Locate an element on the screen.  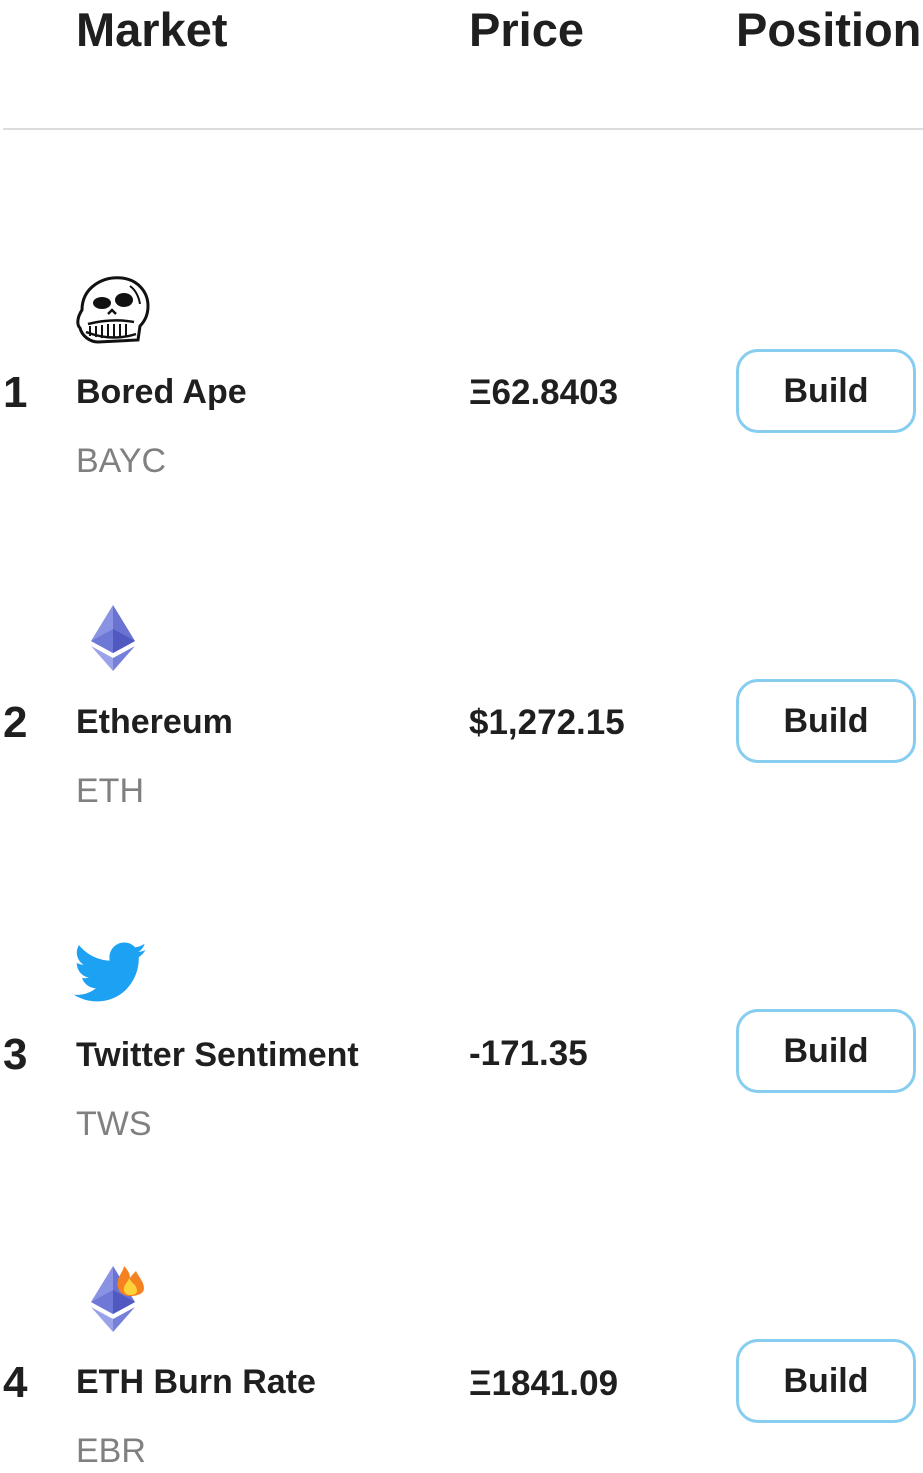
twitter-bird-icon is located at coordinates (110, 973).